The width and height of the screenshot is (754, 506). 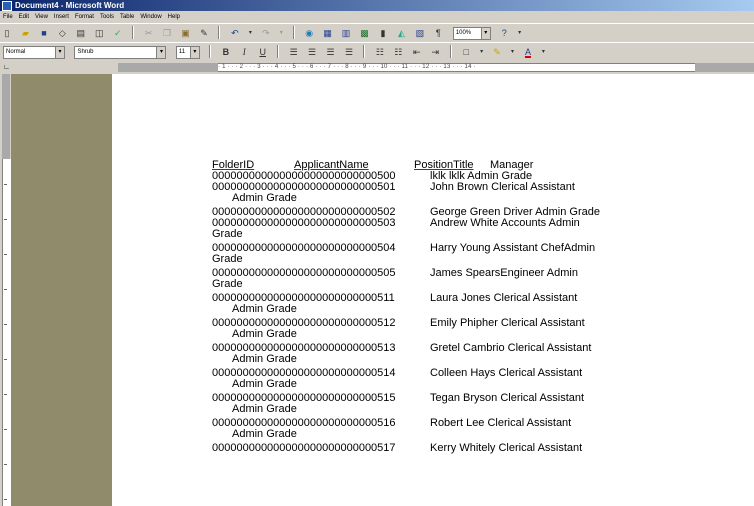 I want to click on paste-icon: ▣, so click(x=186, y=33).